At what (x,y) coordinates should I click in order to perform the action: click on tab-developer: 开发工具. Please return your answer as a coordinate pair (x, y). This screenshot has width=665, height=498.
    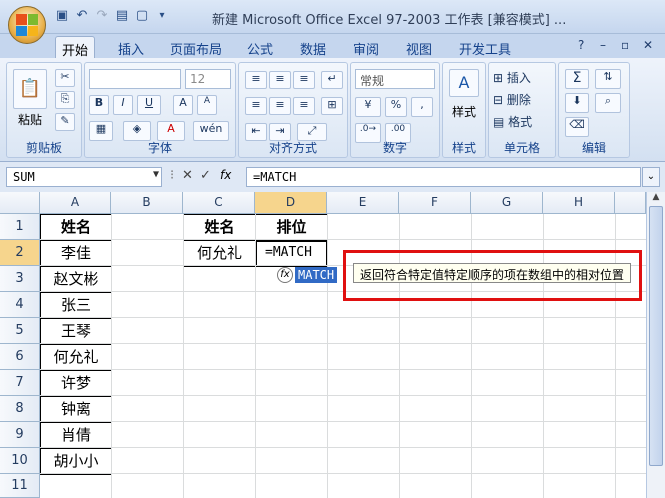
    Looking at the image, I should click on (485, 47).